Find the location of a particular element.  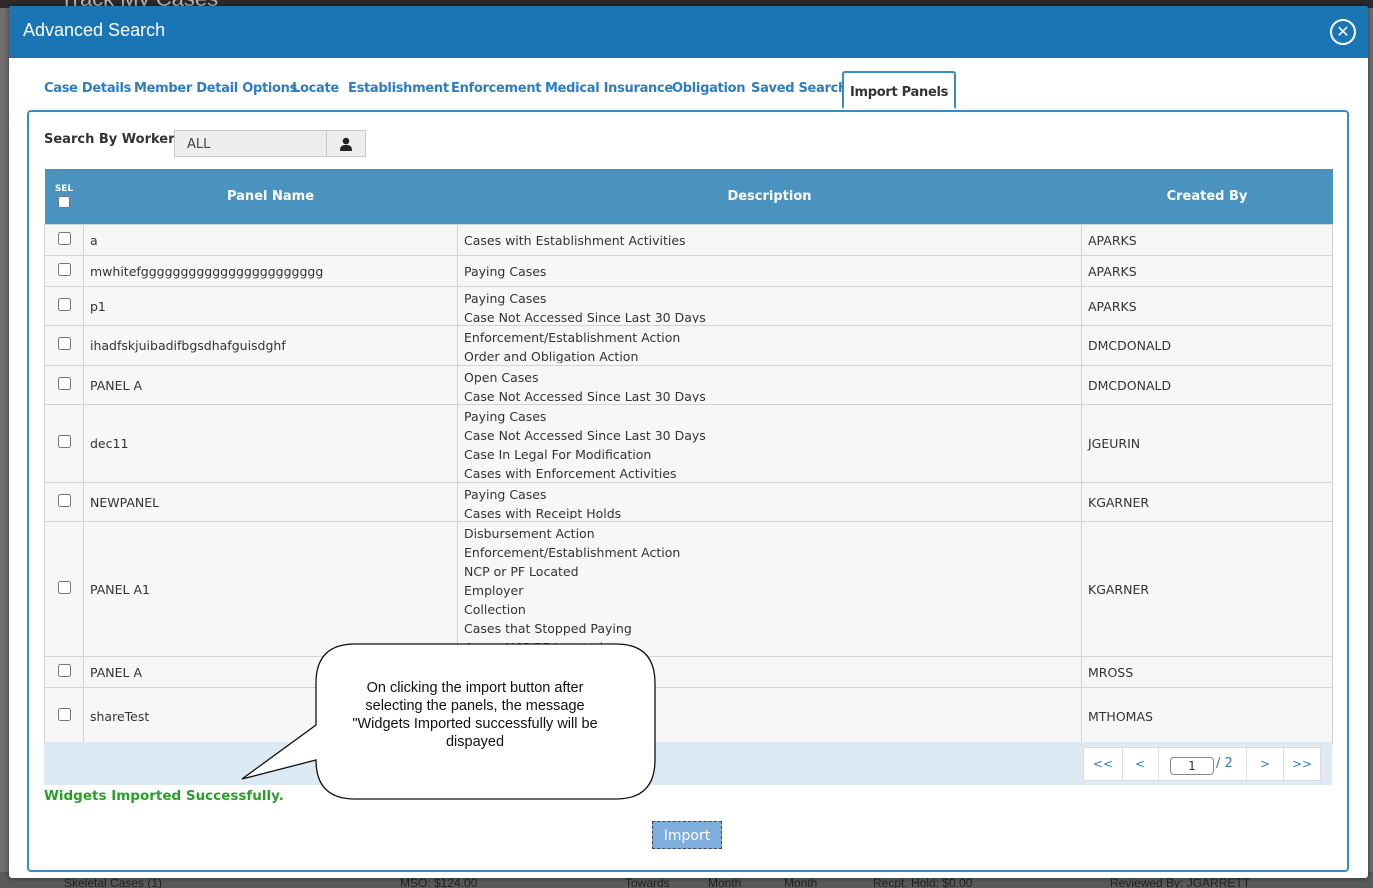

callout-line: selecting the panels, the message is located at coordinates (475, 706).